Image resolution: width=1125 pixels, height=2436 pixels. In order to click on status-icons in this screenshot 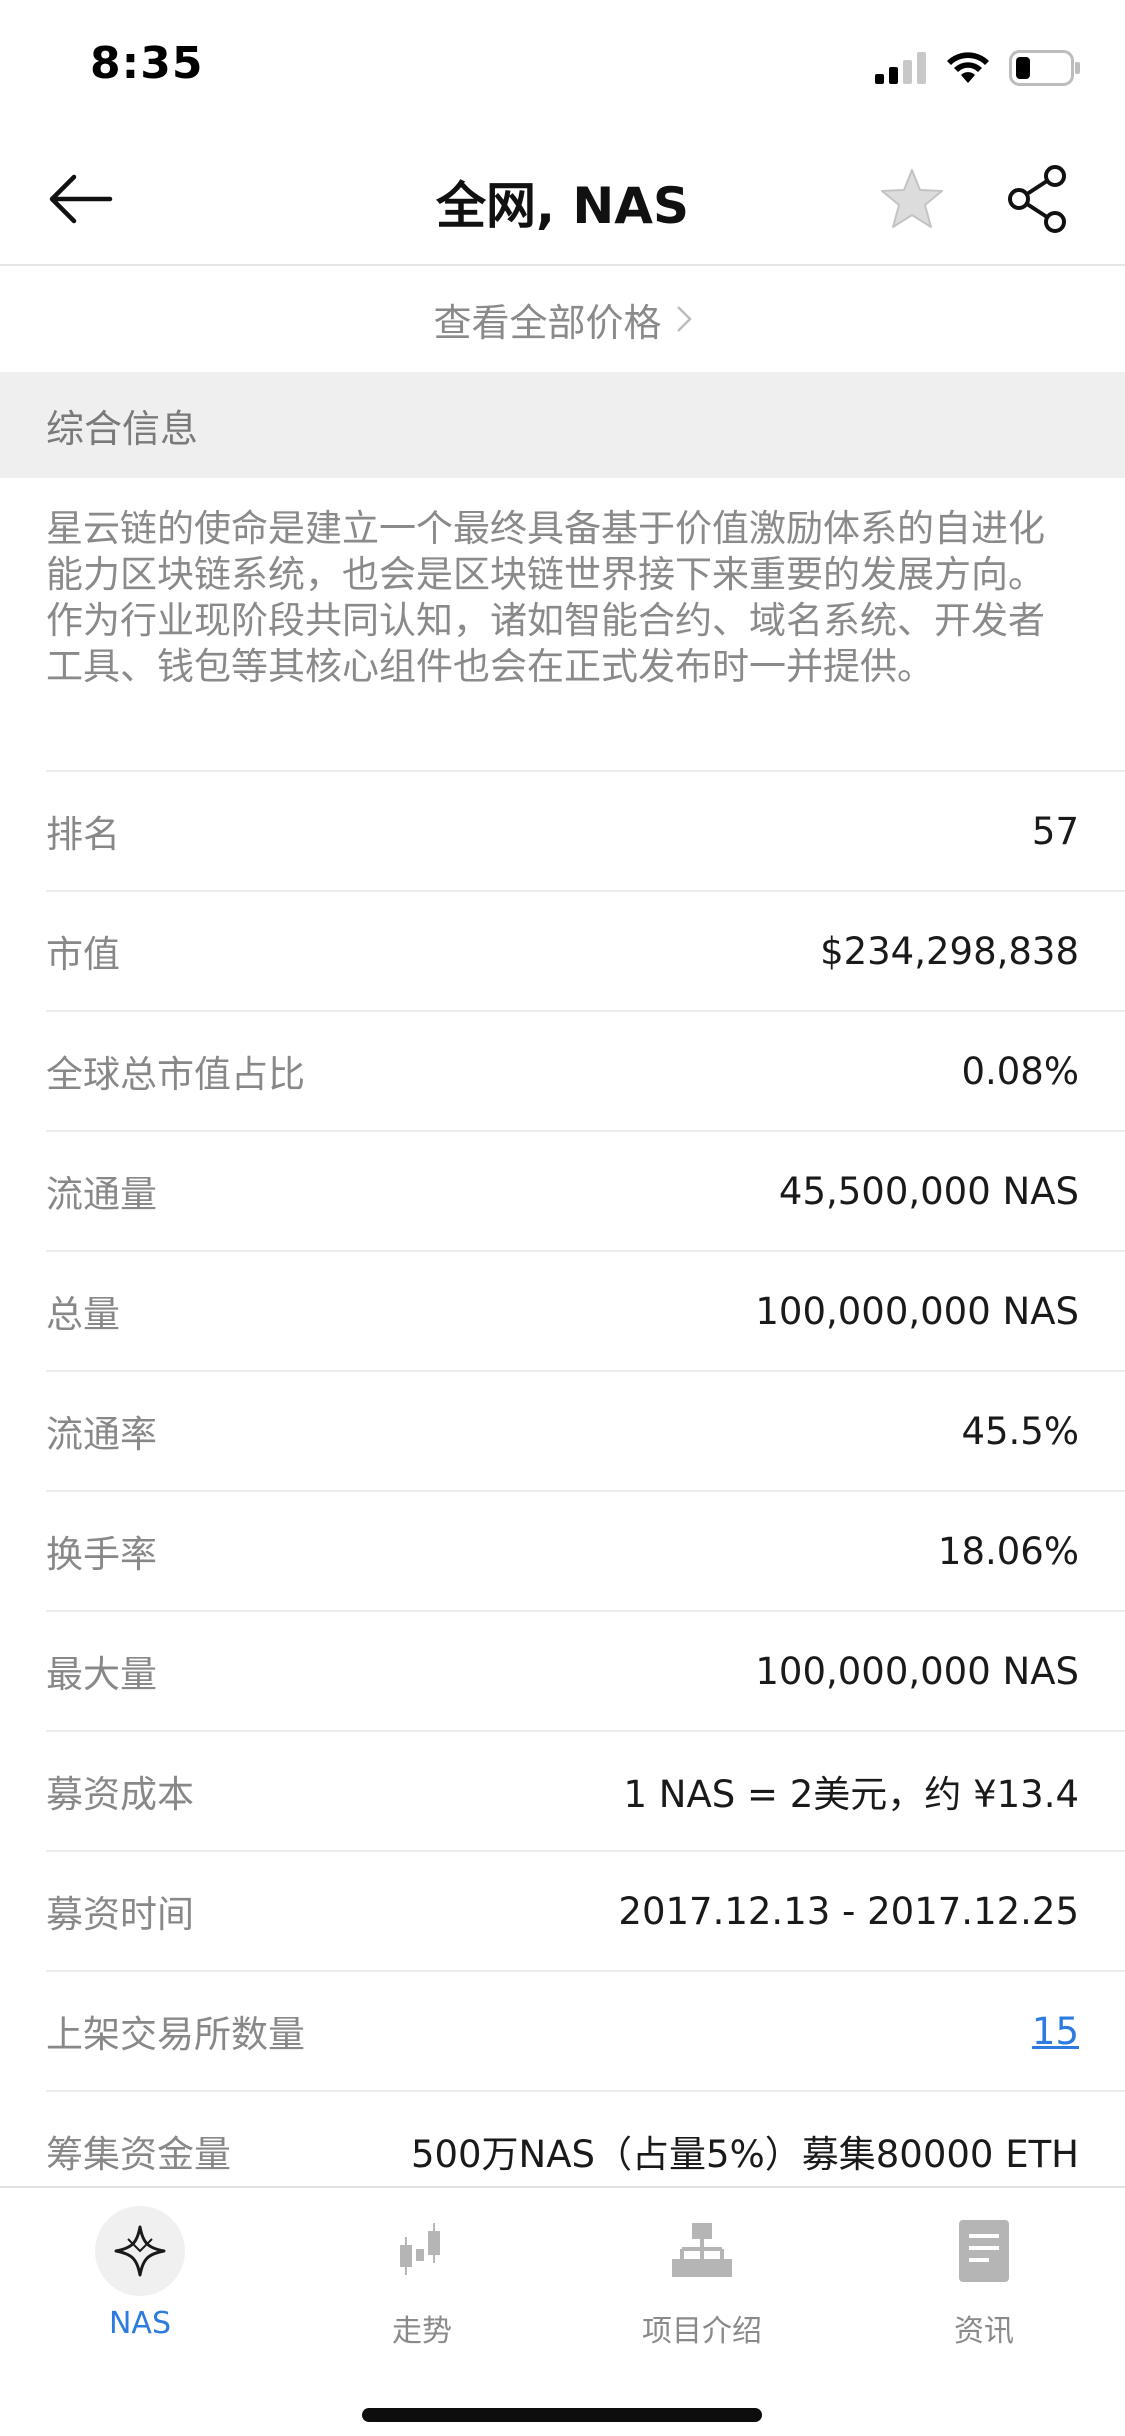, I will do `click(978, 68)`.